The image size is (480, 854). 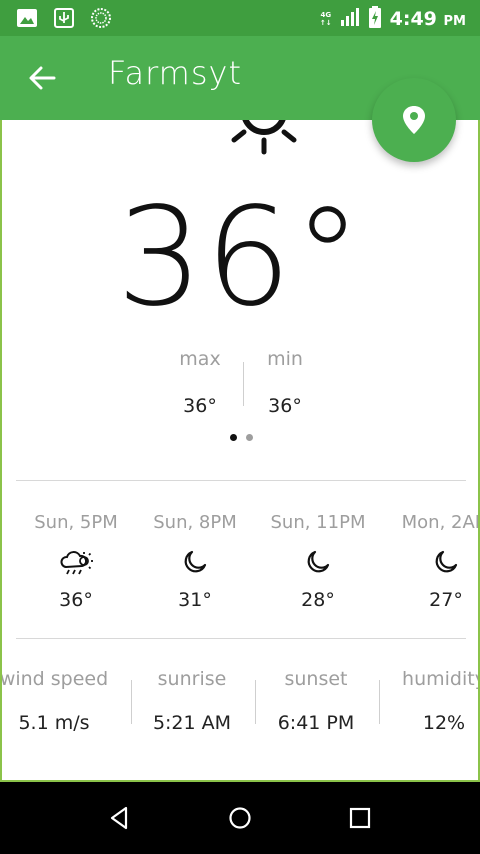 What do you see at coordinates (76, 522) in the screenshot?
I see `forecast-time: Sun, 5PM` at bounding box center [76, 522].